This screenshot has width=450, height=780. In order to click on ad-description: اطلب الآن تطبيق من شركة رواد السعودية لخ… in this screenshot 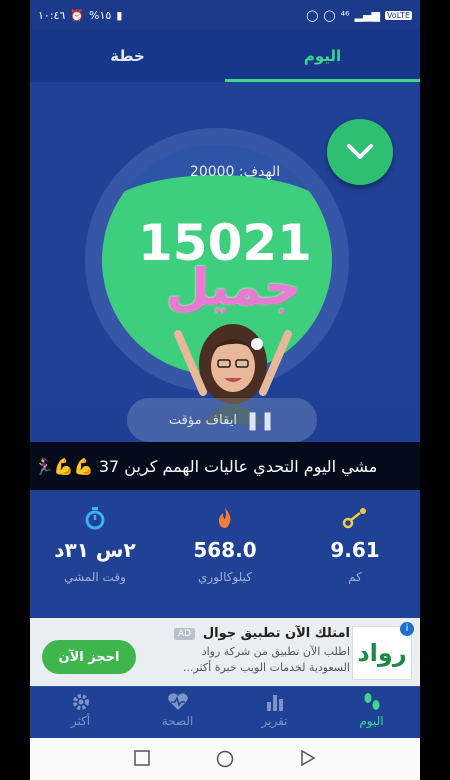, I will do `click(266, 659)`.